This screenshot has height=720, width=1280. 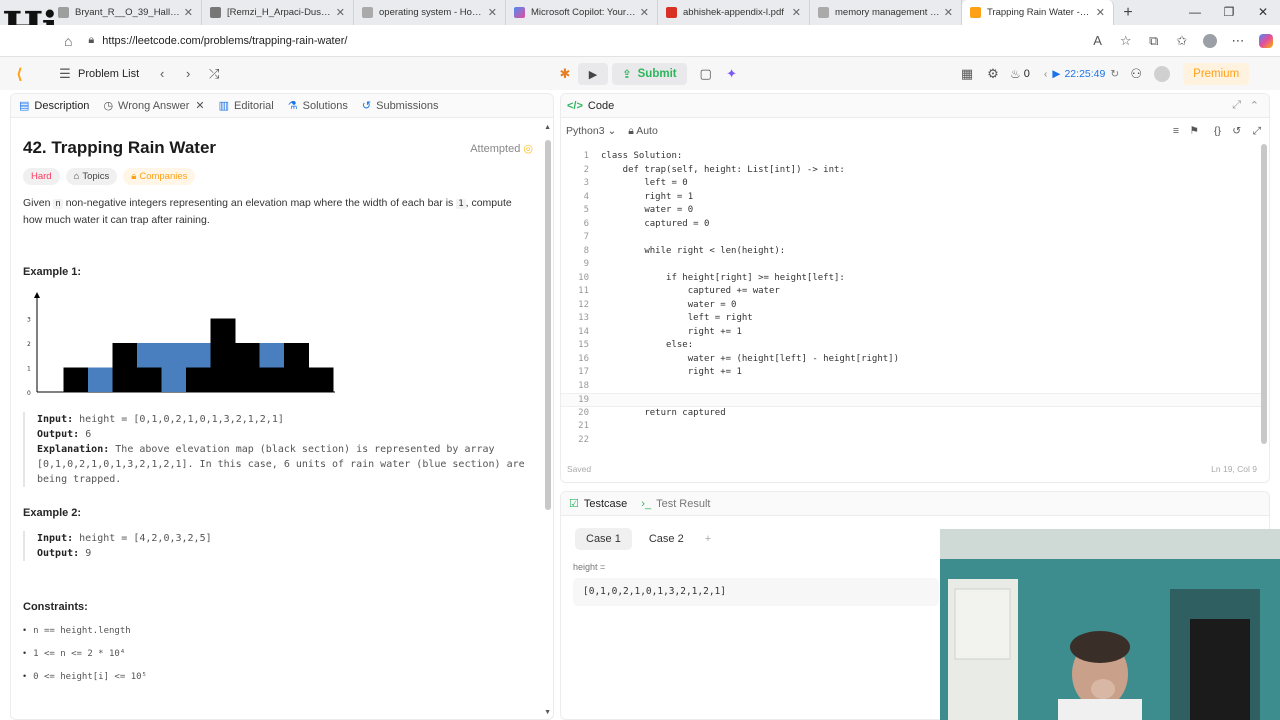 I want to click on code-line: 14 right += 1, so click(x=911, y=333).